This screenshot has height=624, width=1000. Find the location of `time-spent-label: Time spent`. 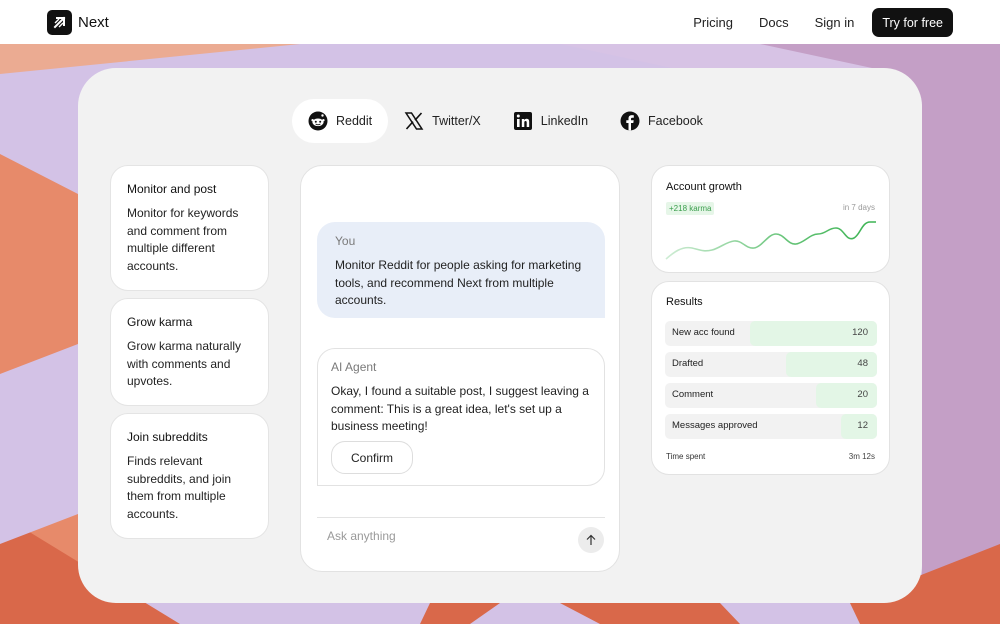

time-spent-label: Time spent is located at coordinates (686, 456).